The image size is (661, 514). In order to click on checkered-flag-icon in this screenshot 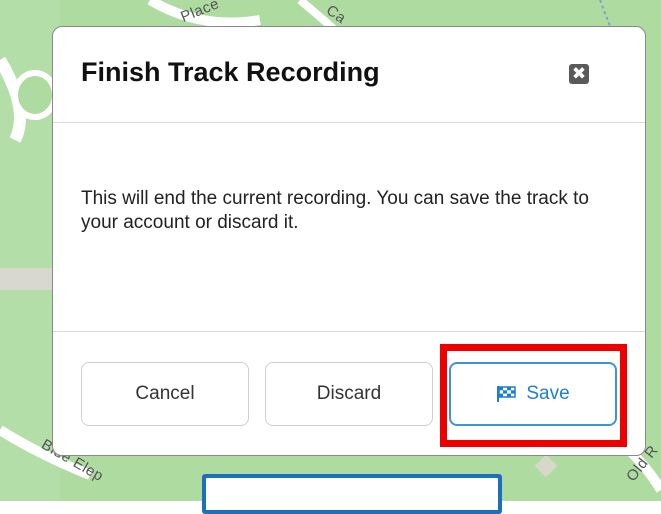, I will do `click(507, 394)`.